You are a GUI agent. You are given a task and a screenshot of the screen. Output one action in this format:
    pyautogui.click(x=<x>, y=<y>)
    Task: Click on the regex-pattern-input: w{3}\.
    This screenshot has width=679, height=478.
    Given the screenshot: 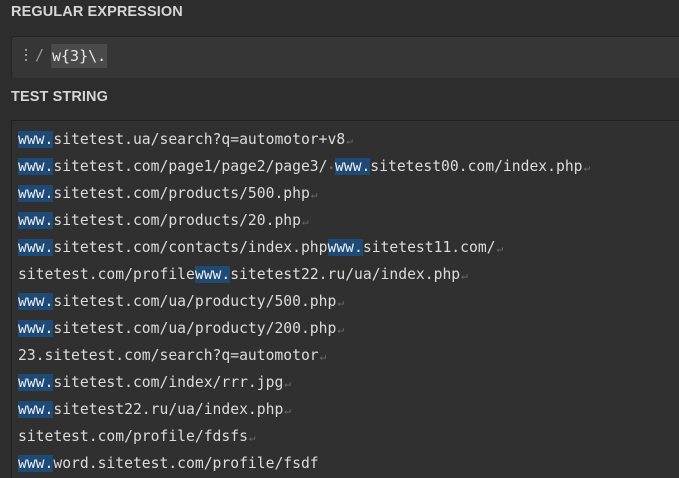 What is the action you would take?
    pyautogui.click(x=79, y=56)
    